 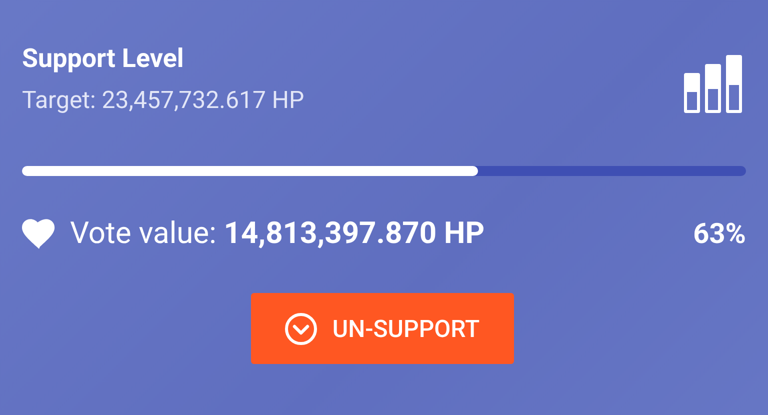 I want to click on target-text: Target: 23,457,732.617 HP, so click(x=163, y=100).